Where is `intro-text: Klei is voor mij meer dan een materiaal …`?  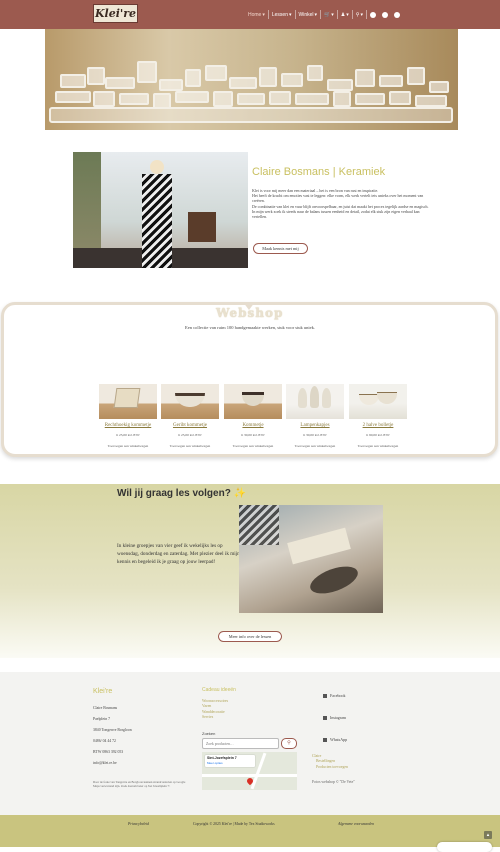 intro-text: Klei is voor mij meer dan een materiaal … is located at coordinates (342, 203).